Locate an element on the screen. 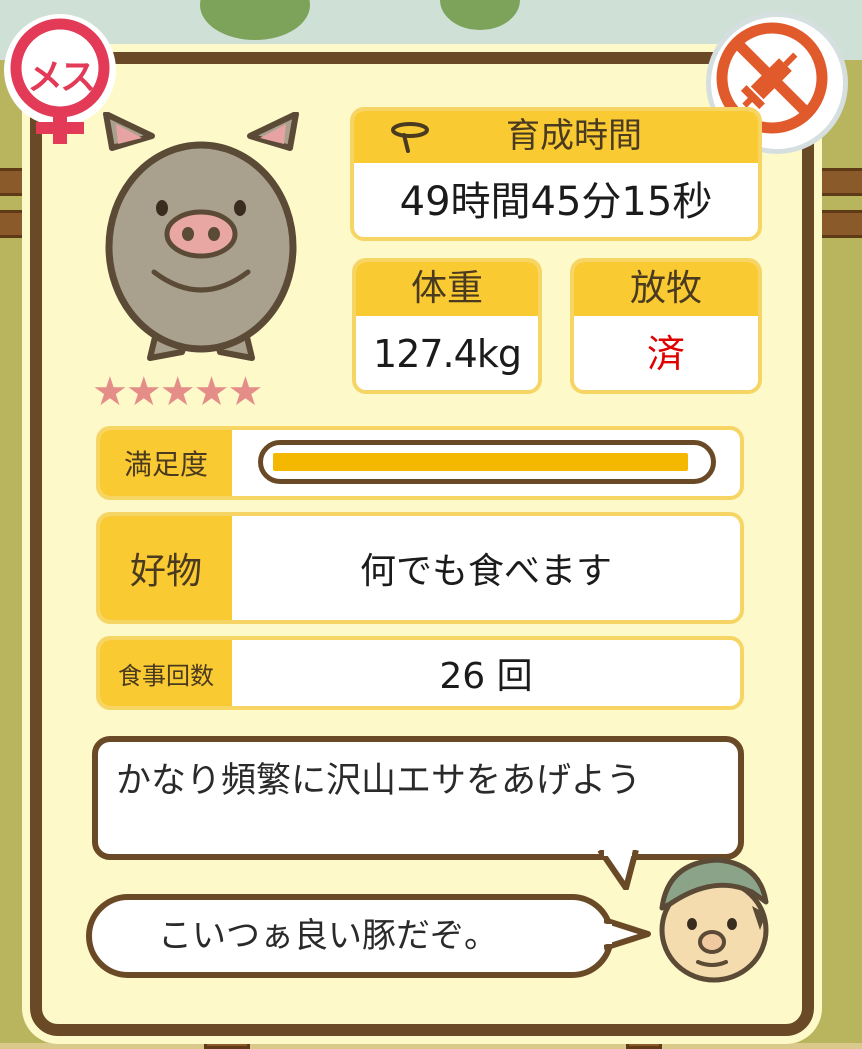 The height and width of the screenshot is (1049, 862). favorite-food-label: 好物 is located at coordinates (166, 568).